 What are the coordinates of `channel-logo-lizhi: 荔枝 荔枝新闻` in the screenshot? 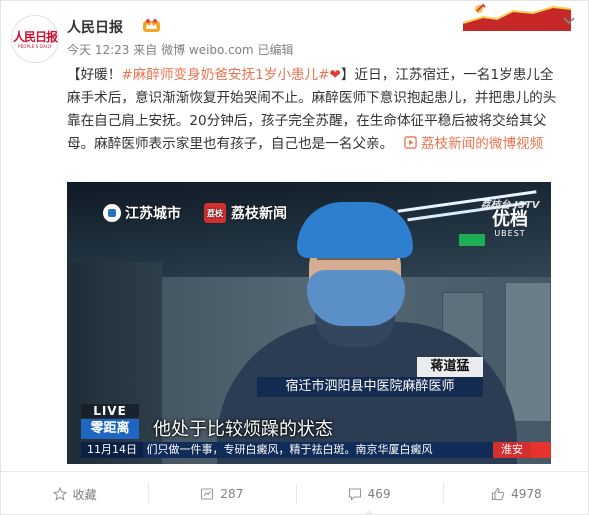 It's located at (245, 213).